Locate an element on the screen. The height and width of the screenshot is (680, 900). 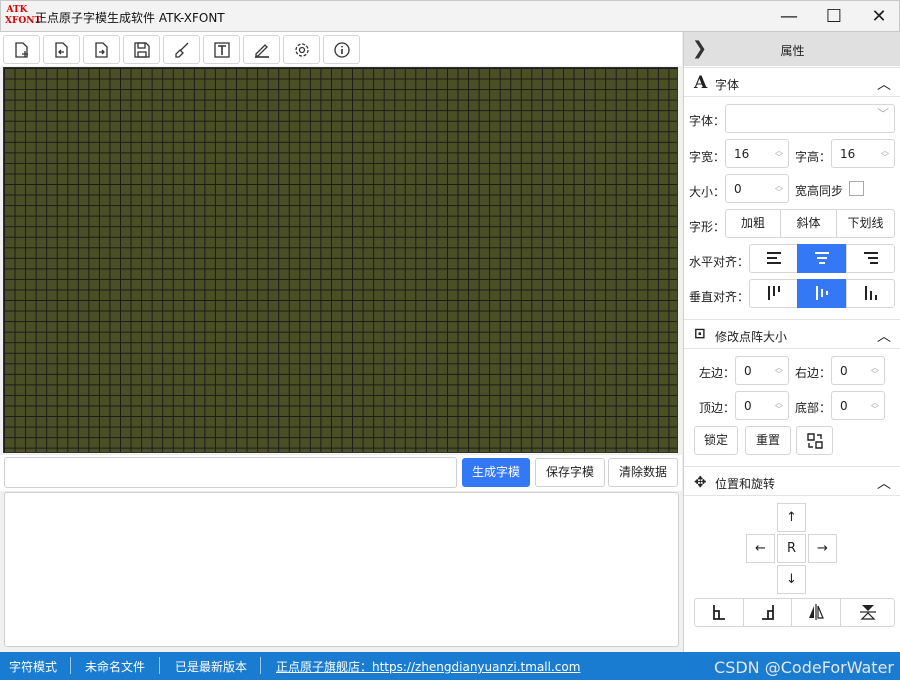
matrix-resize-icon: ⊡ is located at coordinates (700, 334).